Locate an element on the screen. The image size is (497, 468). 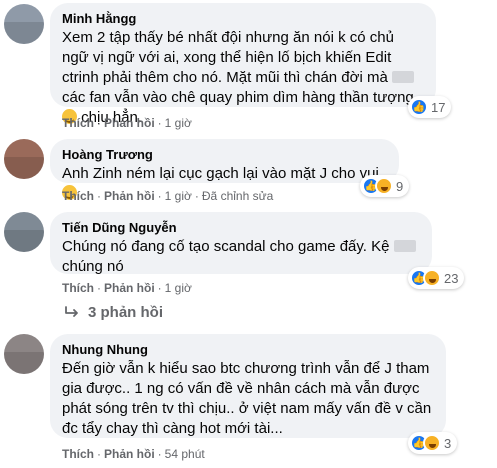
comment-author: Tiến Dũng Nguyễn is located at coordinates (241, 227).